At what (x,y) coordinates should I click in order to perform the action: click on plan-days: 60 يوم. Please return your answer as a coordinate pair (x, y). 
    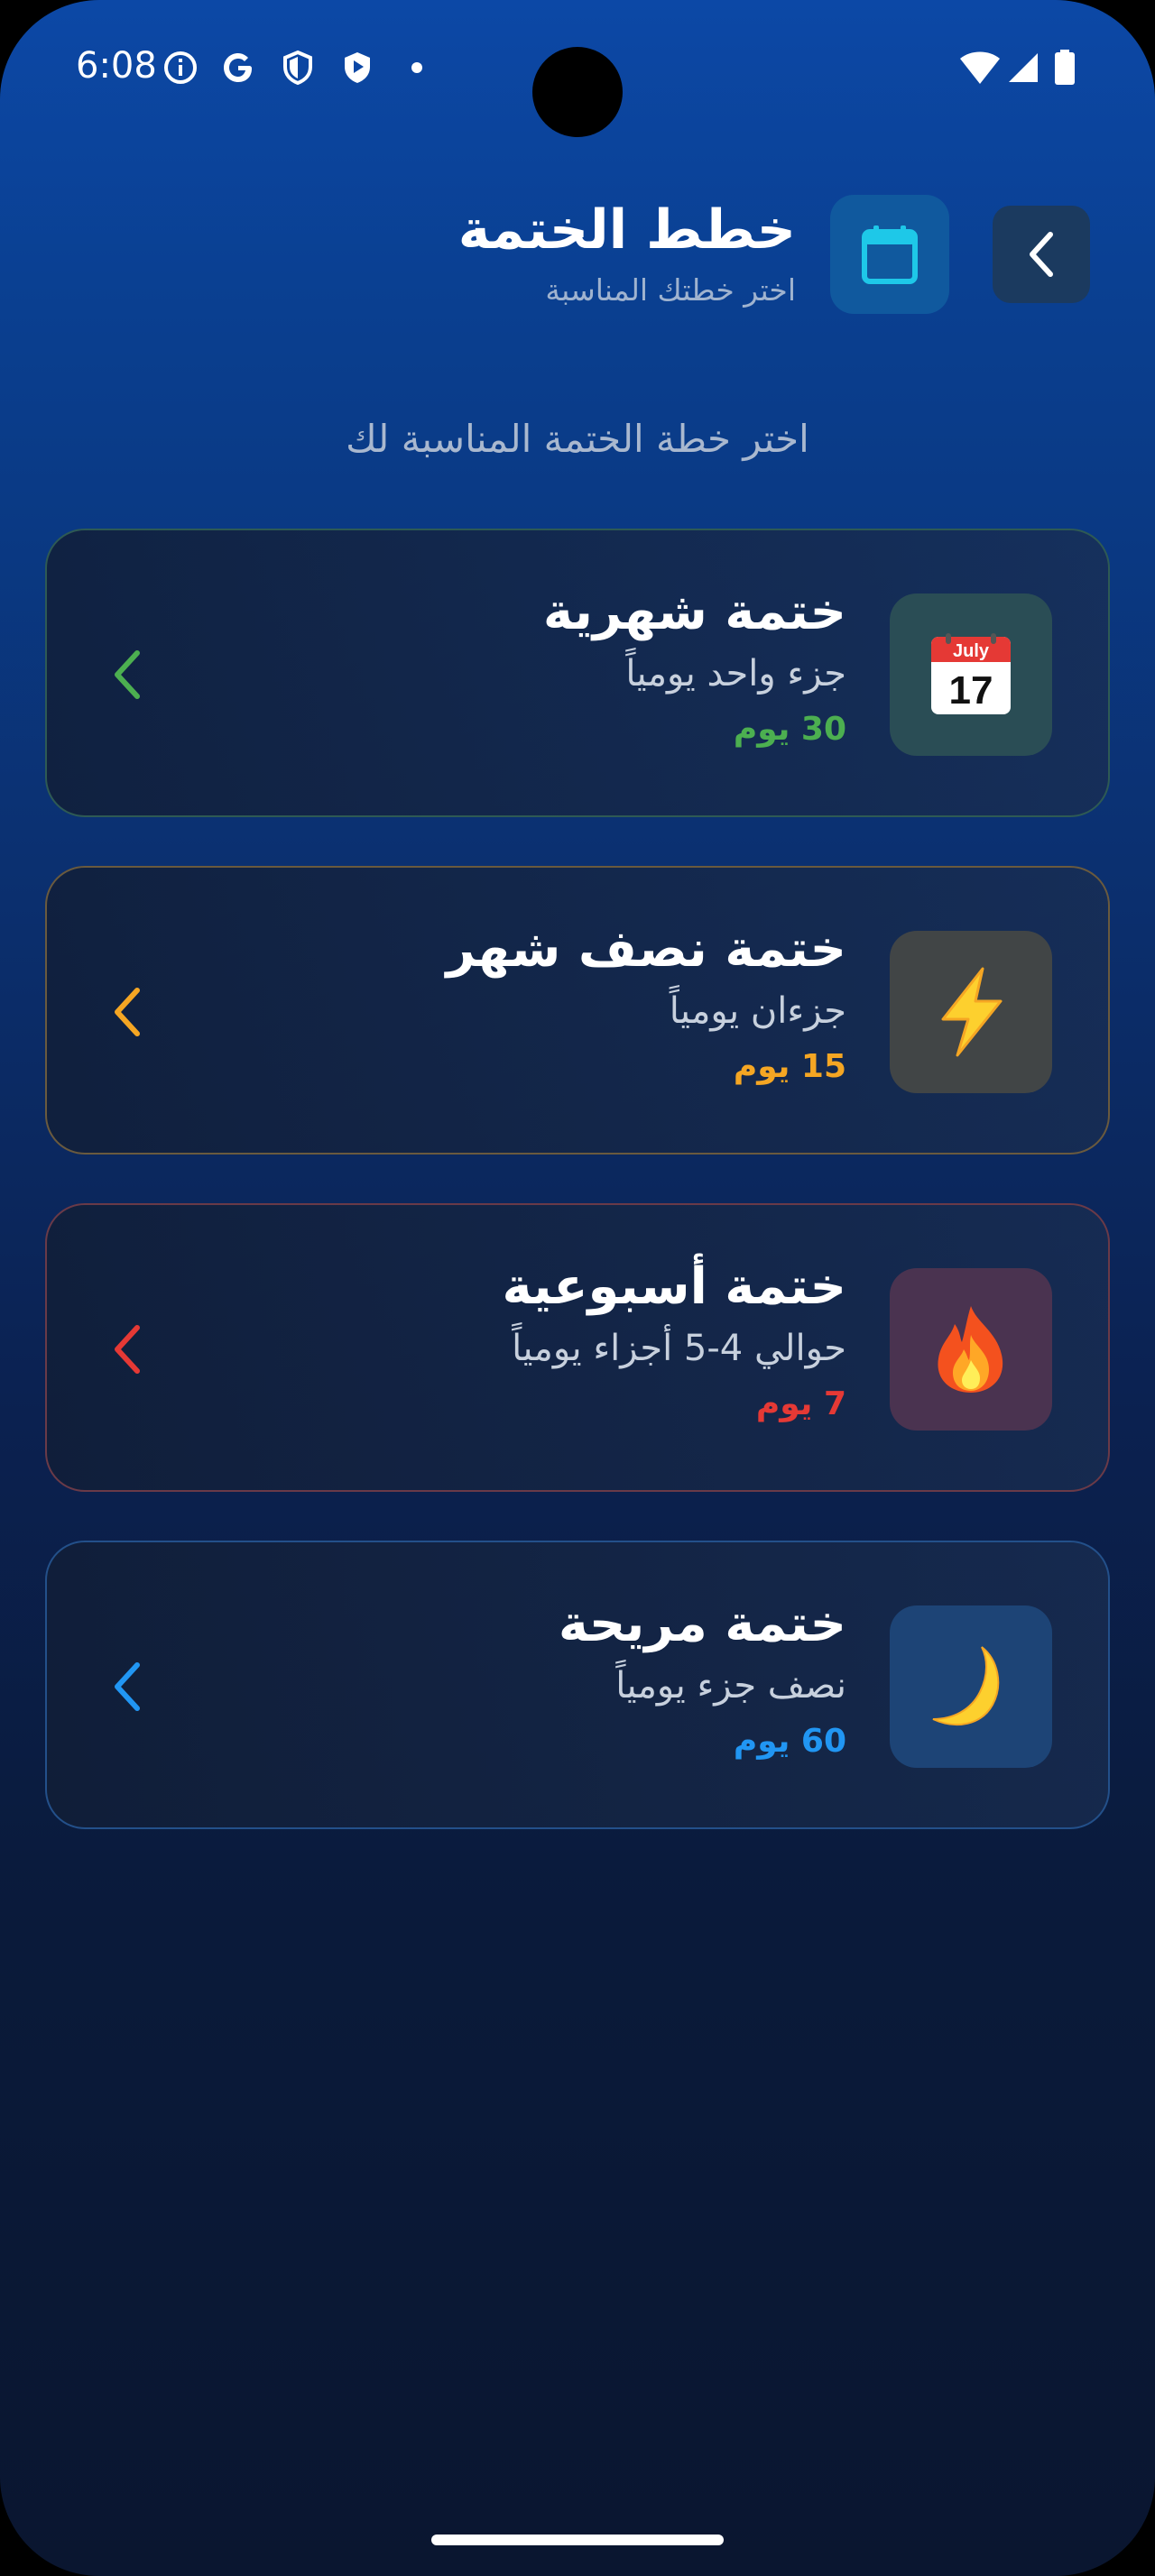
    Looking at the image, I should click on (789, 1742).